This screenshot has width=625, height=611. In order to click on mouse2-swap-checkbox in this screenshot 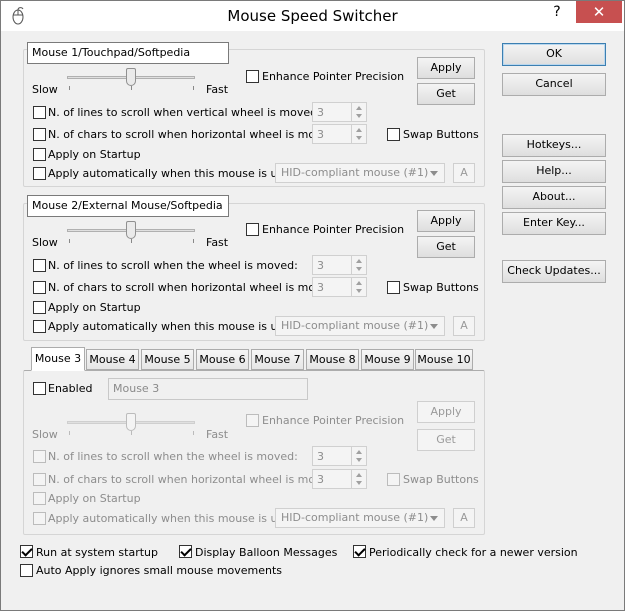, I will do `click(393, 287)`.